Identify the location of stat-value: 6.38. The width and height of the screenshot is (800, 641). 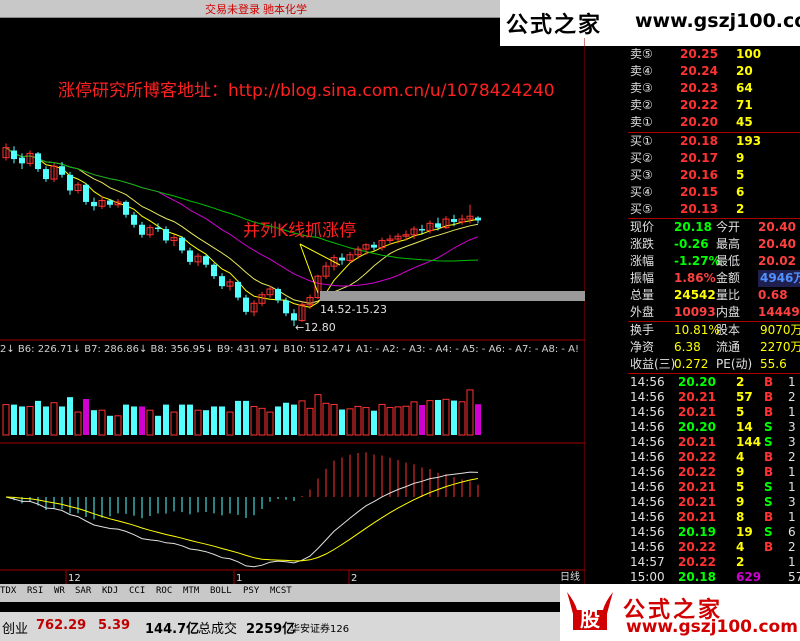
(687, 347).